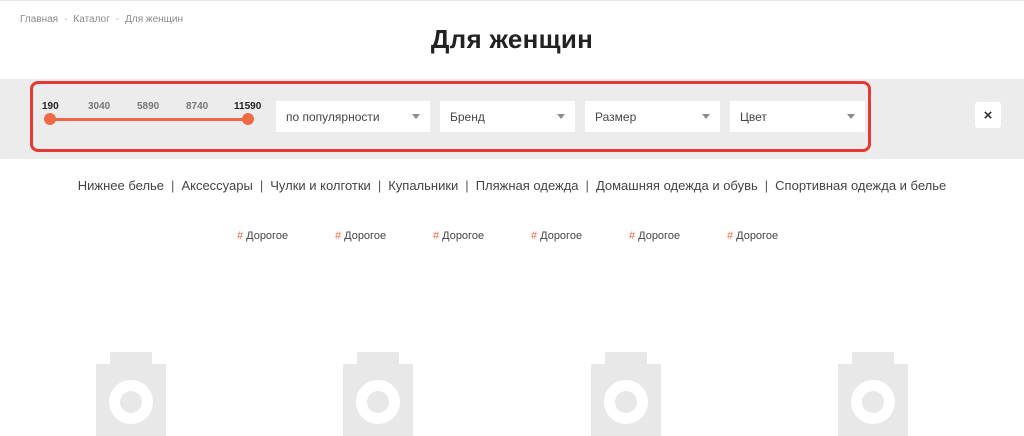  Describe the element at coordinates (753, 116) in the screenshot. I see `color-select-value: Цвет` at that location.